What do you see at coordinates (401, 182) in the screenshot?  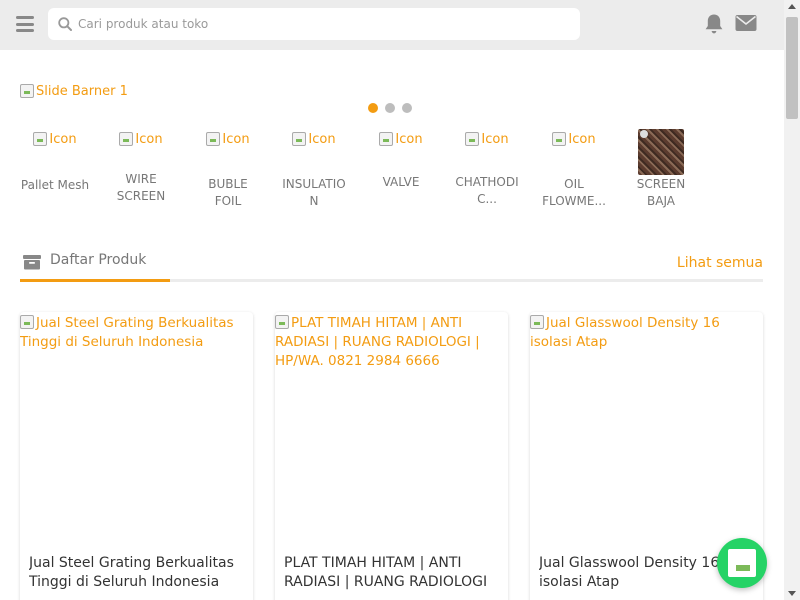 I see `category-label: VALVE` at bounding box center [401, 182].